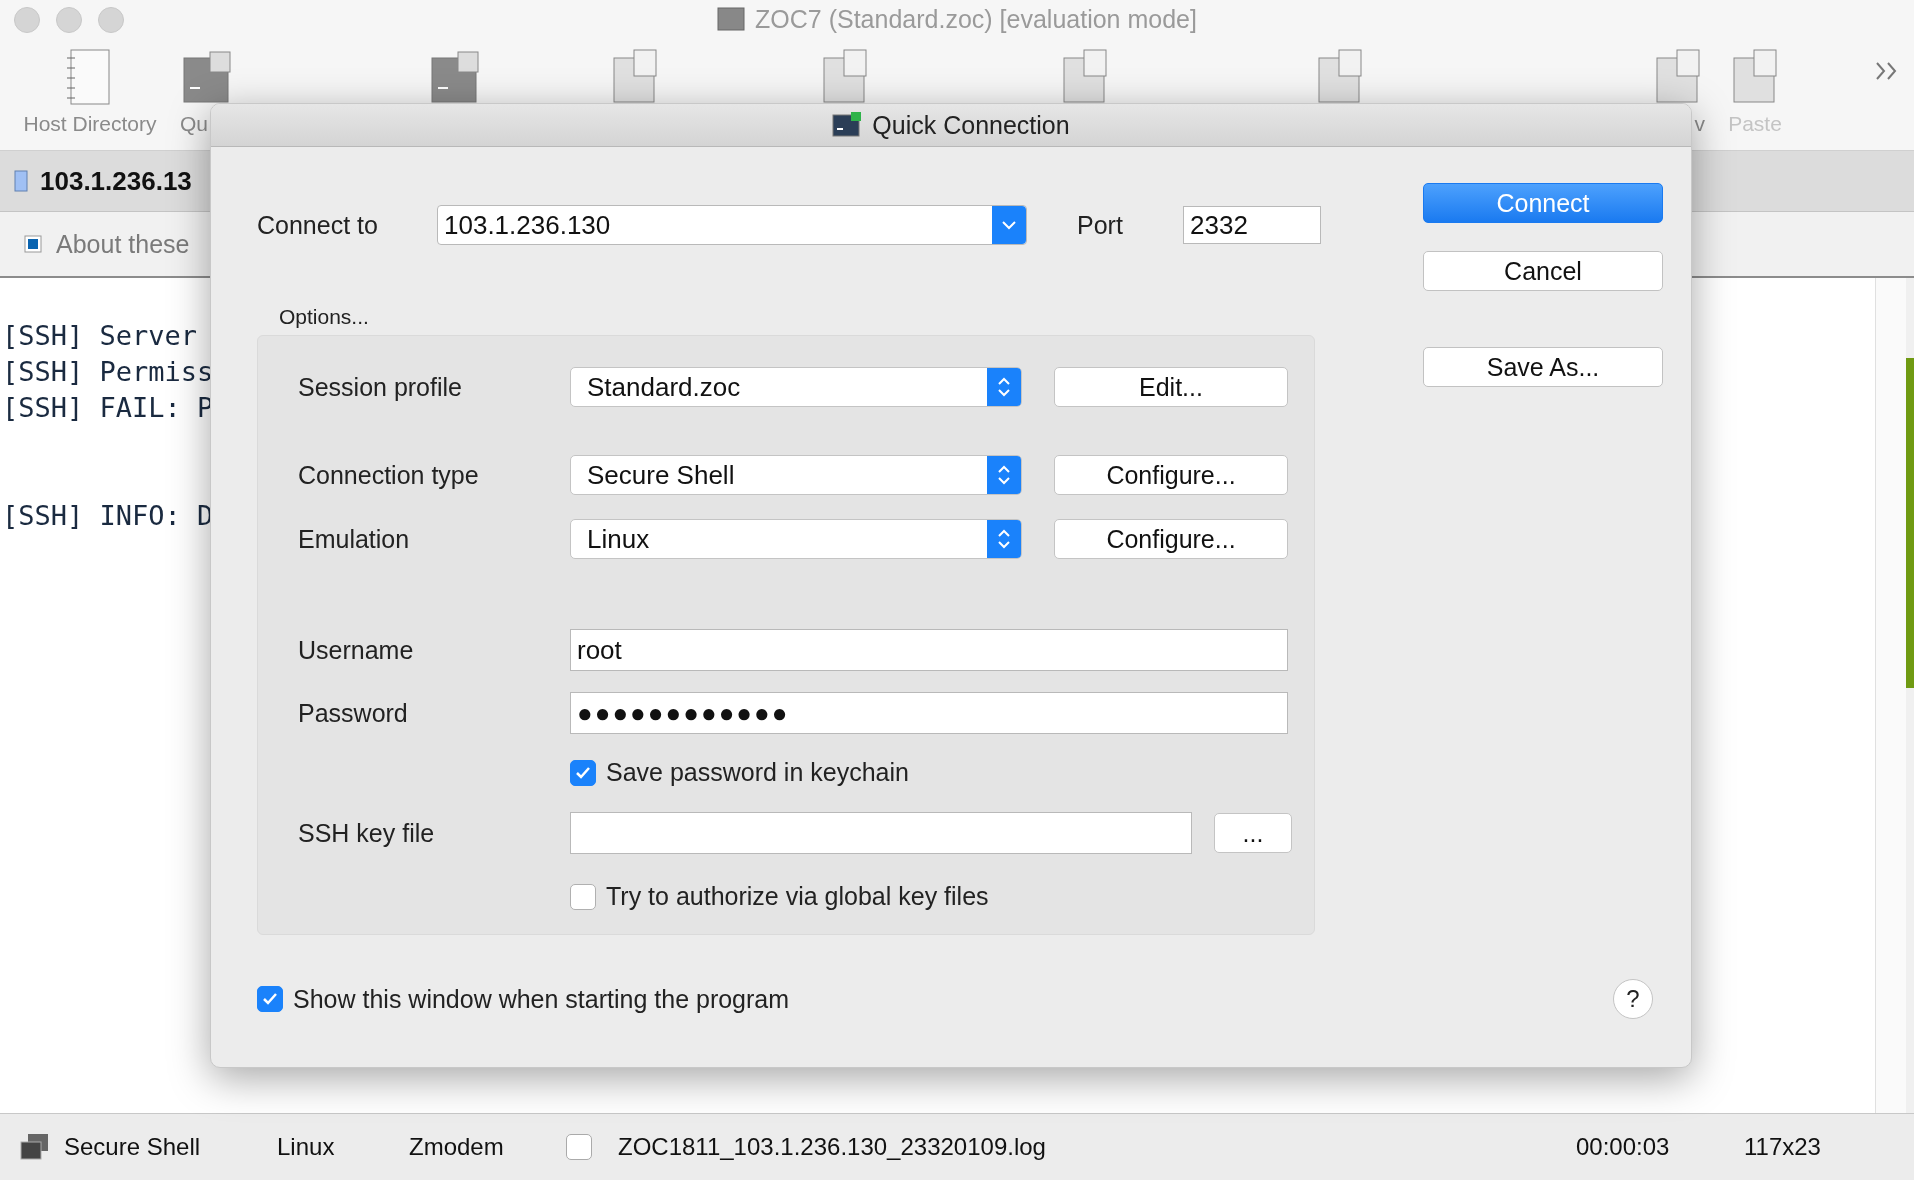 The height and width of the screenshot is (1180, 1914). Describe the element at coordinates (21, 181) in the screenshot. I see `tab-icon` at that location.